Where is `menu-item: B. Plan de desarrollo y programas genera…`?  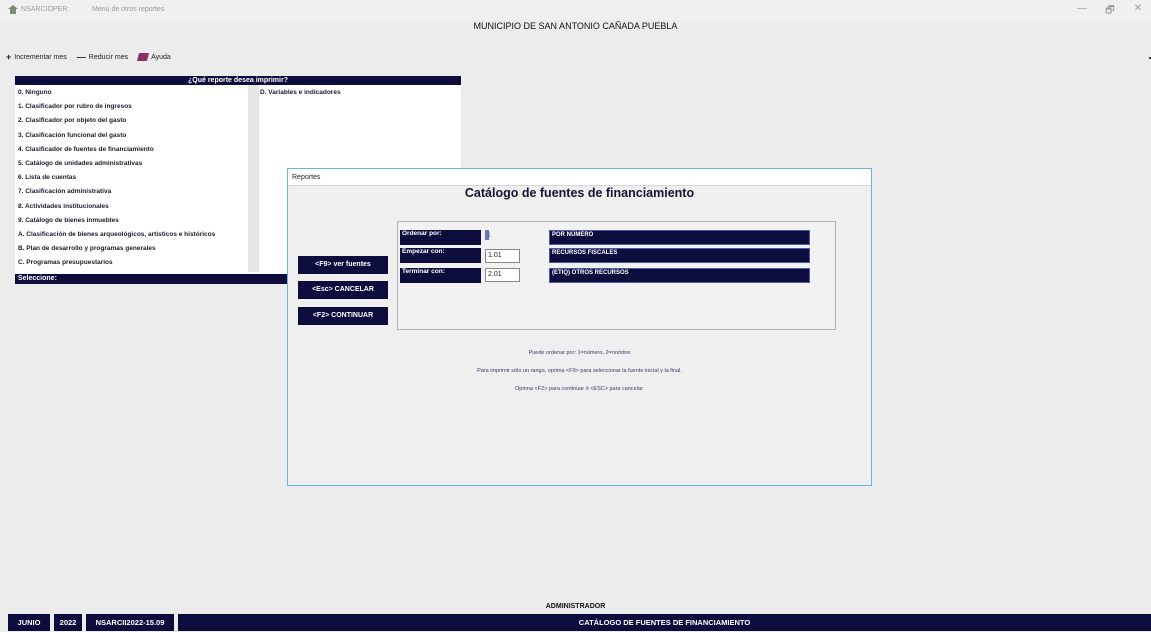
menu-item: B. Plan de desarrollo y programas genera… is located at coordinates (132, 251).